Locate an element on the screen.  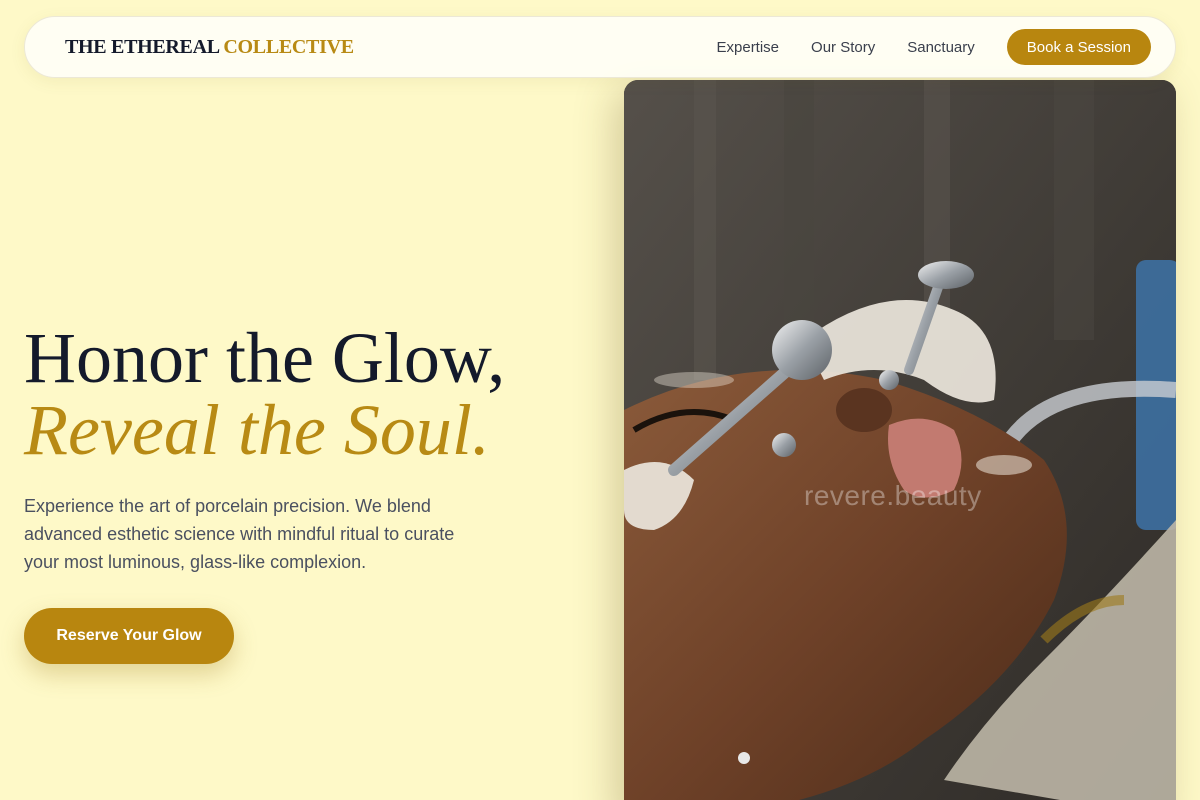
nav-link-expertise: Expertise is located at coordinates (748, 47).